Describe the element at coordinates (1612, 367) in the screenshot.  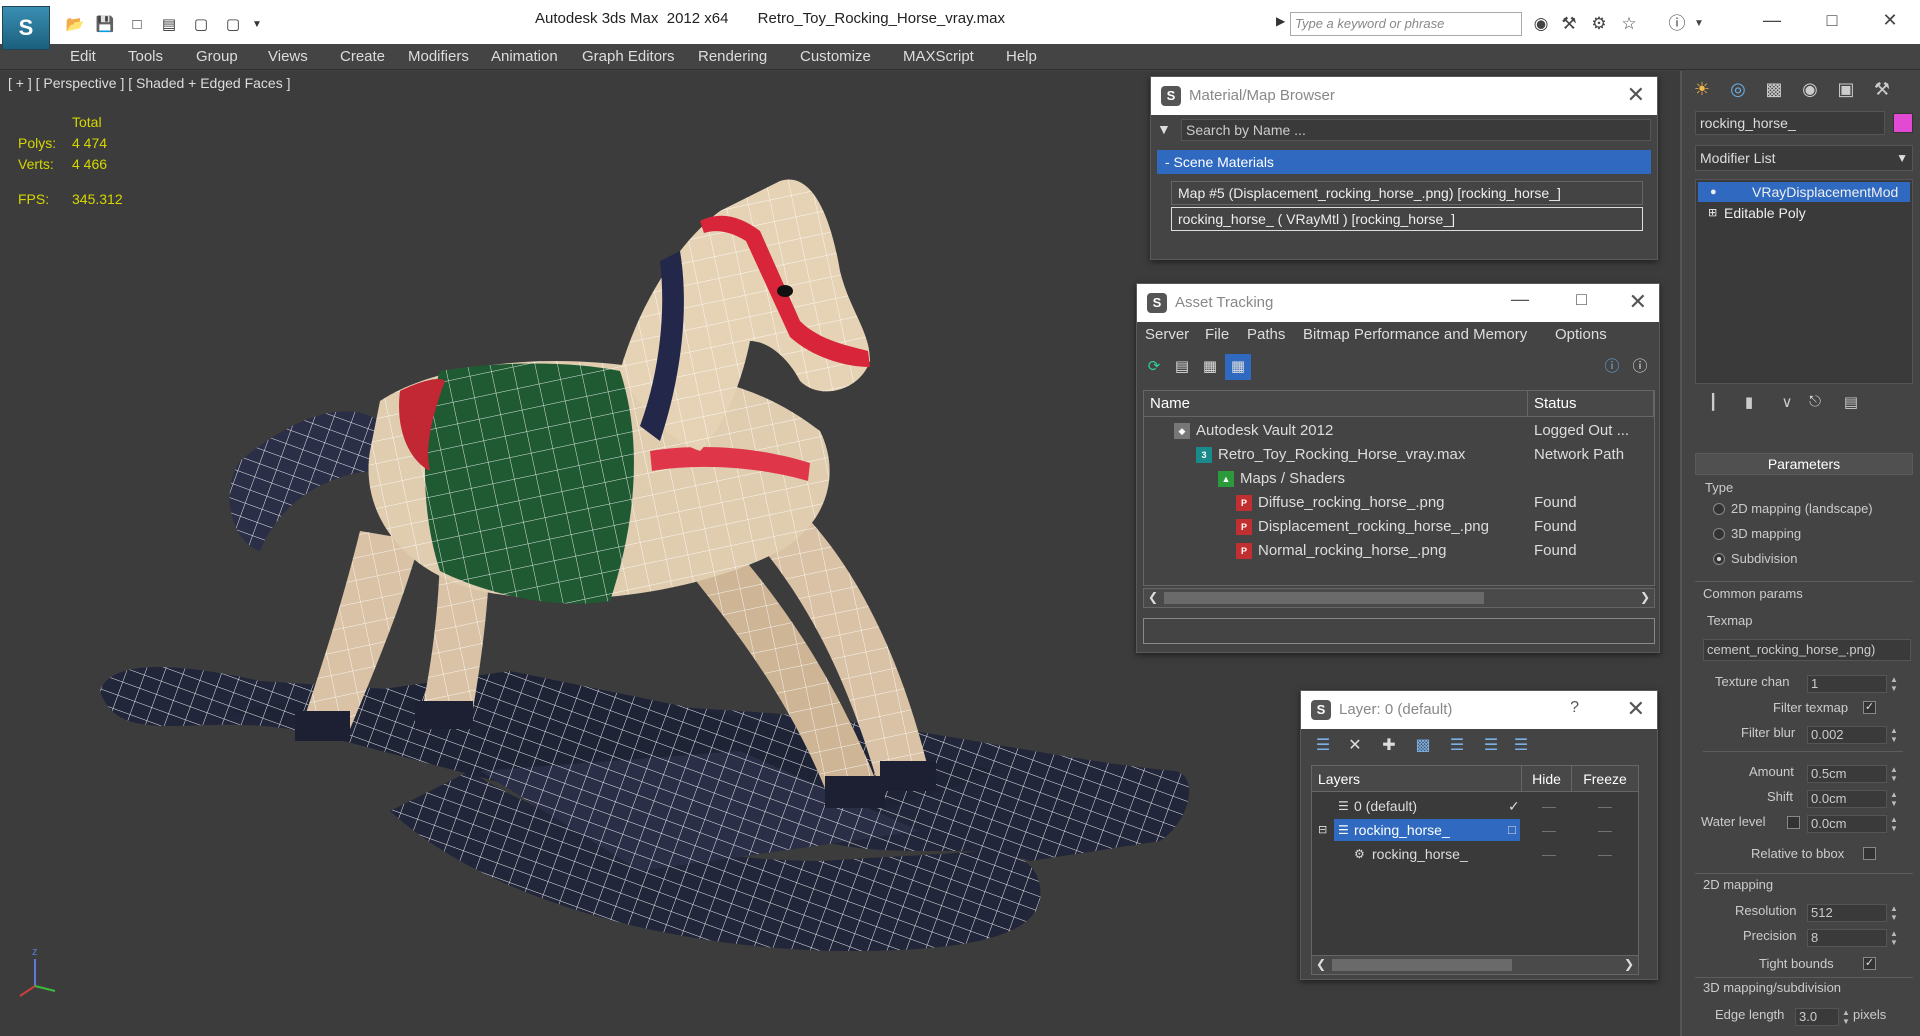
I see `help-about-icon: ⓘ` at that location.